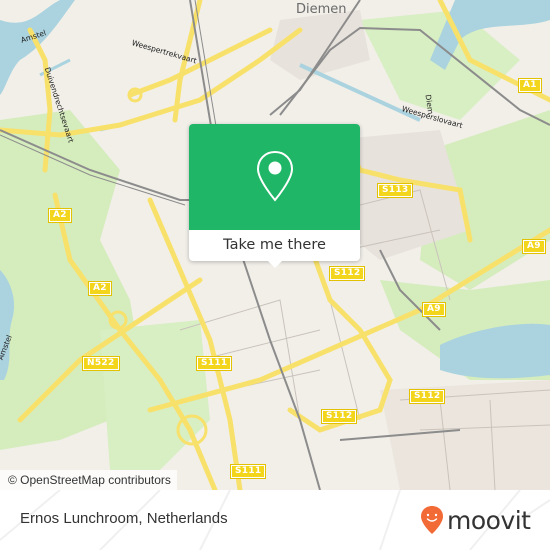 The image size is (550, 550). Describe the element at coordinates (100, 288) in the screenshot. I see `road-shield-a2-south: A2` at that location.